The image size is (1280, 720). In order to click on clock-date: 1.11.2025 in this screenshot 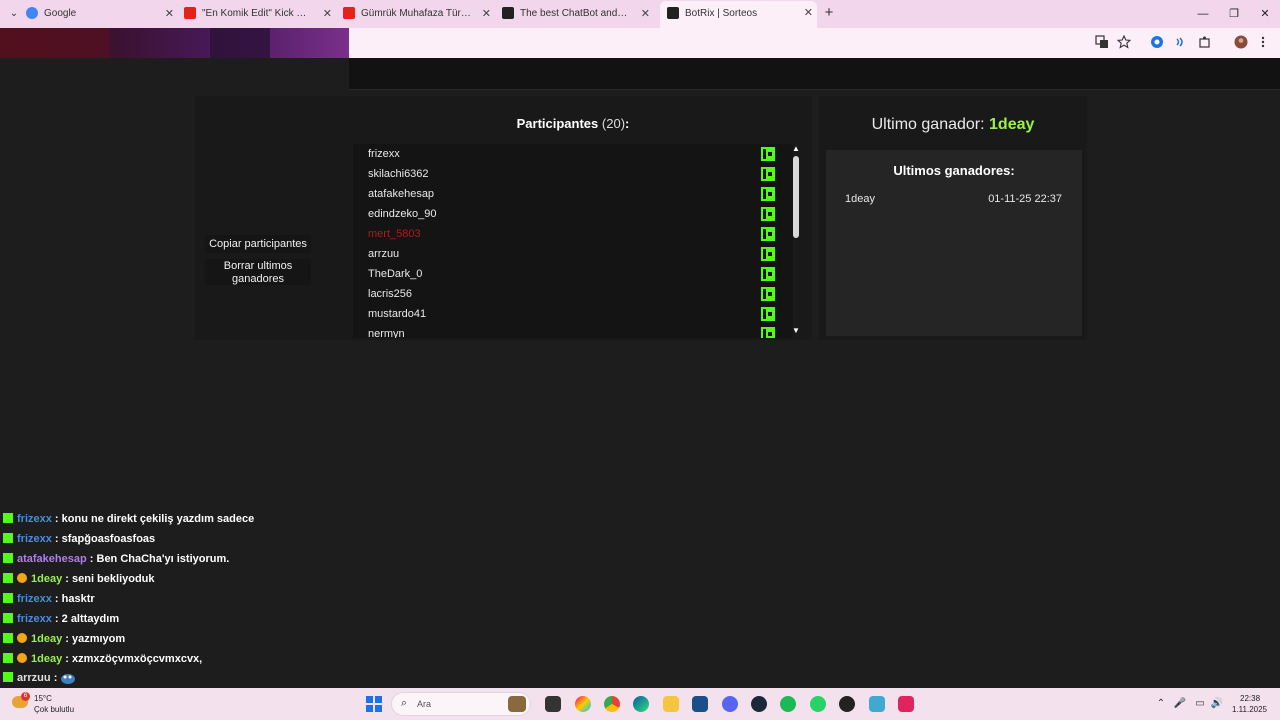, I will do `click(1249, 709)`.